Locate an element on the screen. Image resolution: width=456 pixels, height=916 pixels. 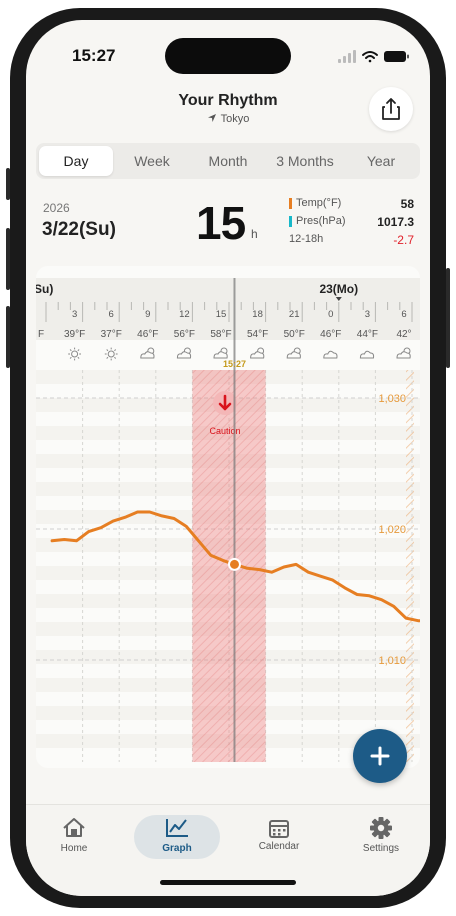
tab-calendar: Calendar is located at coordinates (279, 835).